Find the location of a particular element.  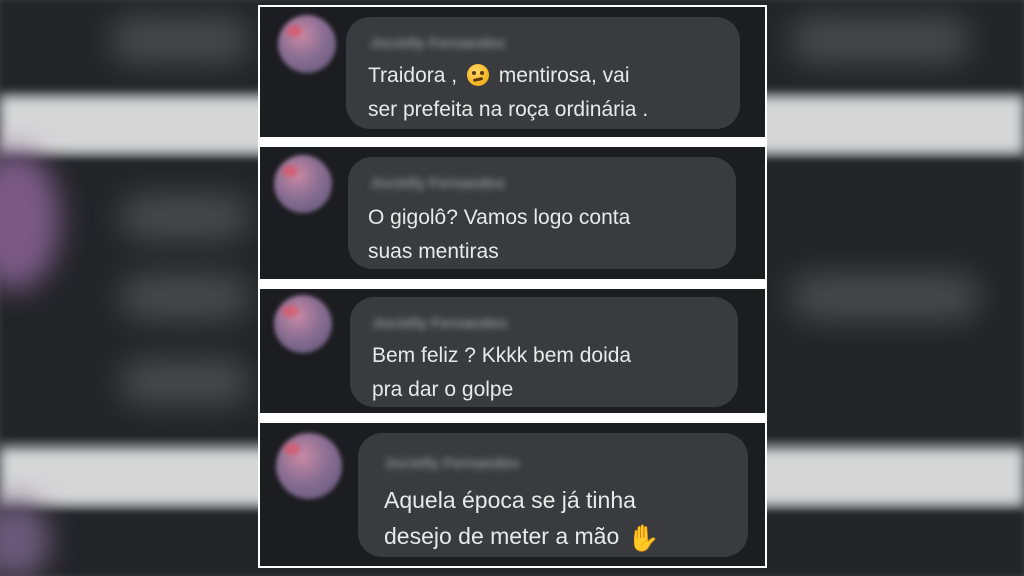

comment-text-line2-text: desejo de meter a mão is located at coordinates (502, 536).